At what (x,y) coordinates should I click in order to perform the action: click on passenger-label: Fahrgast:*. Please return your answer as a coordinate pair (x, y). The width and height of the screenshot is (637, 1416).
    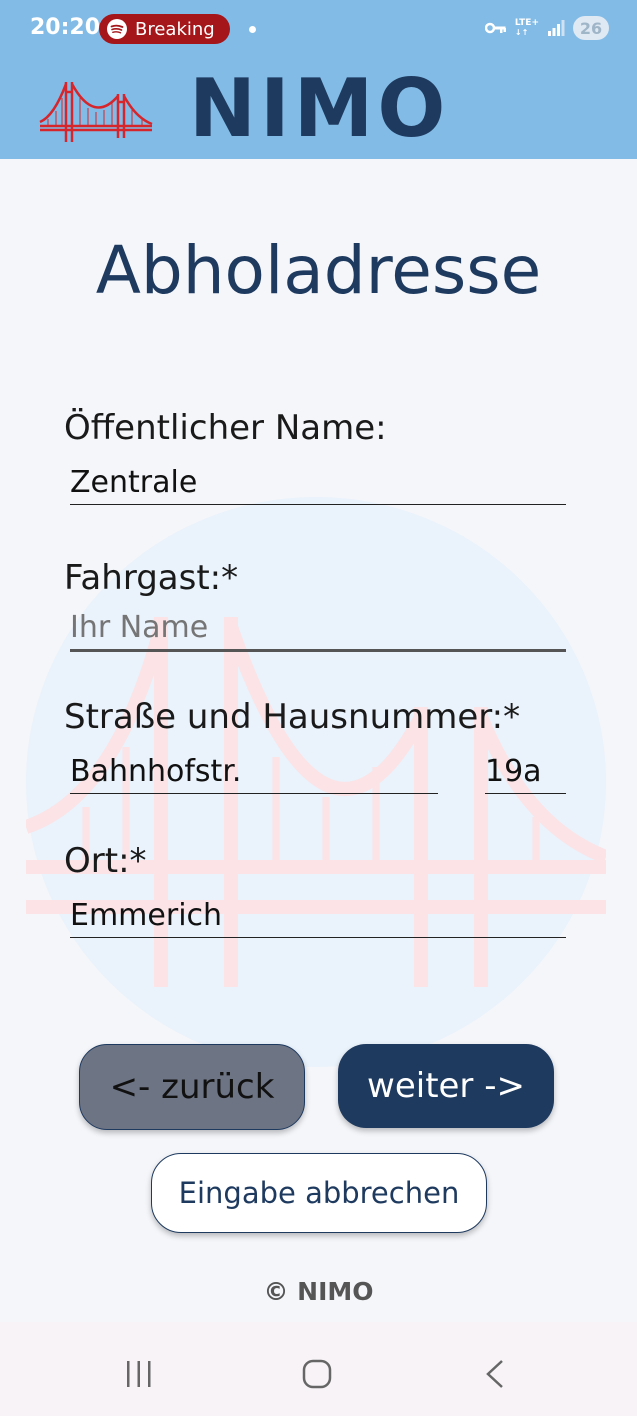
    Looking at the image, I should click on (151, 578).